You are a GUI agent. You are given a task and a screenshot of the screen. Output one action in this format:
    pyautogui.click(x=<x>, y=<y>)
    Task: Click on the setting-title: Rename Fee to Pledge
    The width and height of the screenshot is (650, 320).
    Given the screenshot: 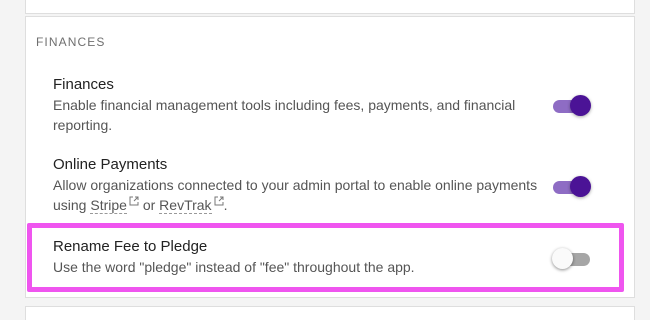 What is the action you would take?
    pyautogui.click(x=130, y=246)
    